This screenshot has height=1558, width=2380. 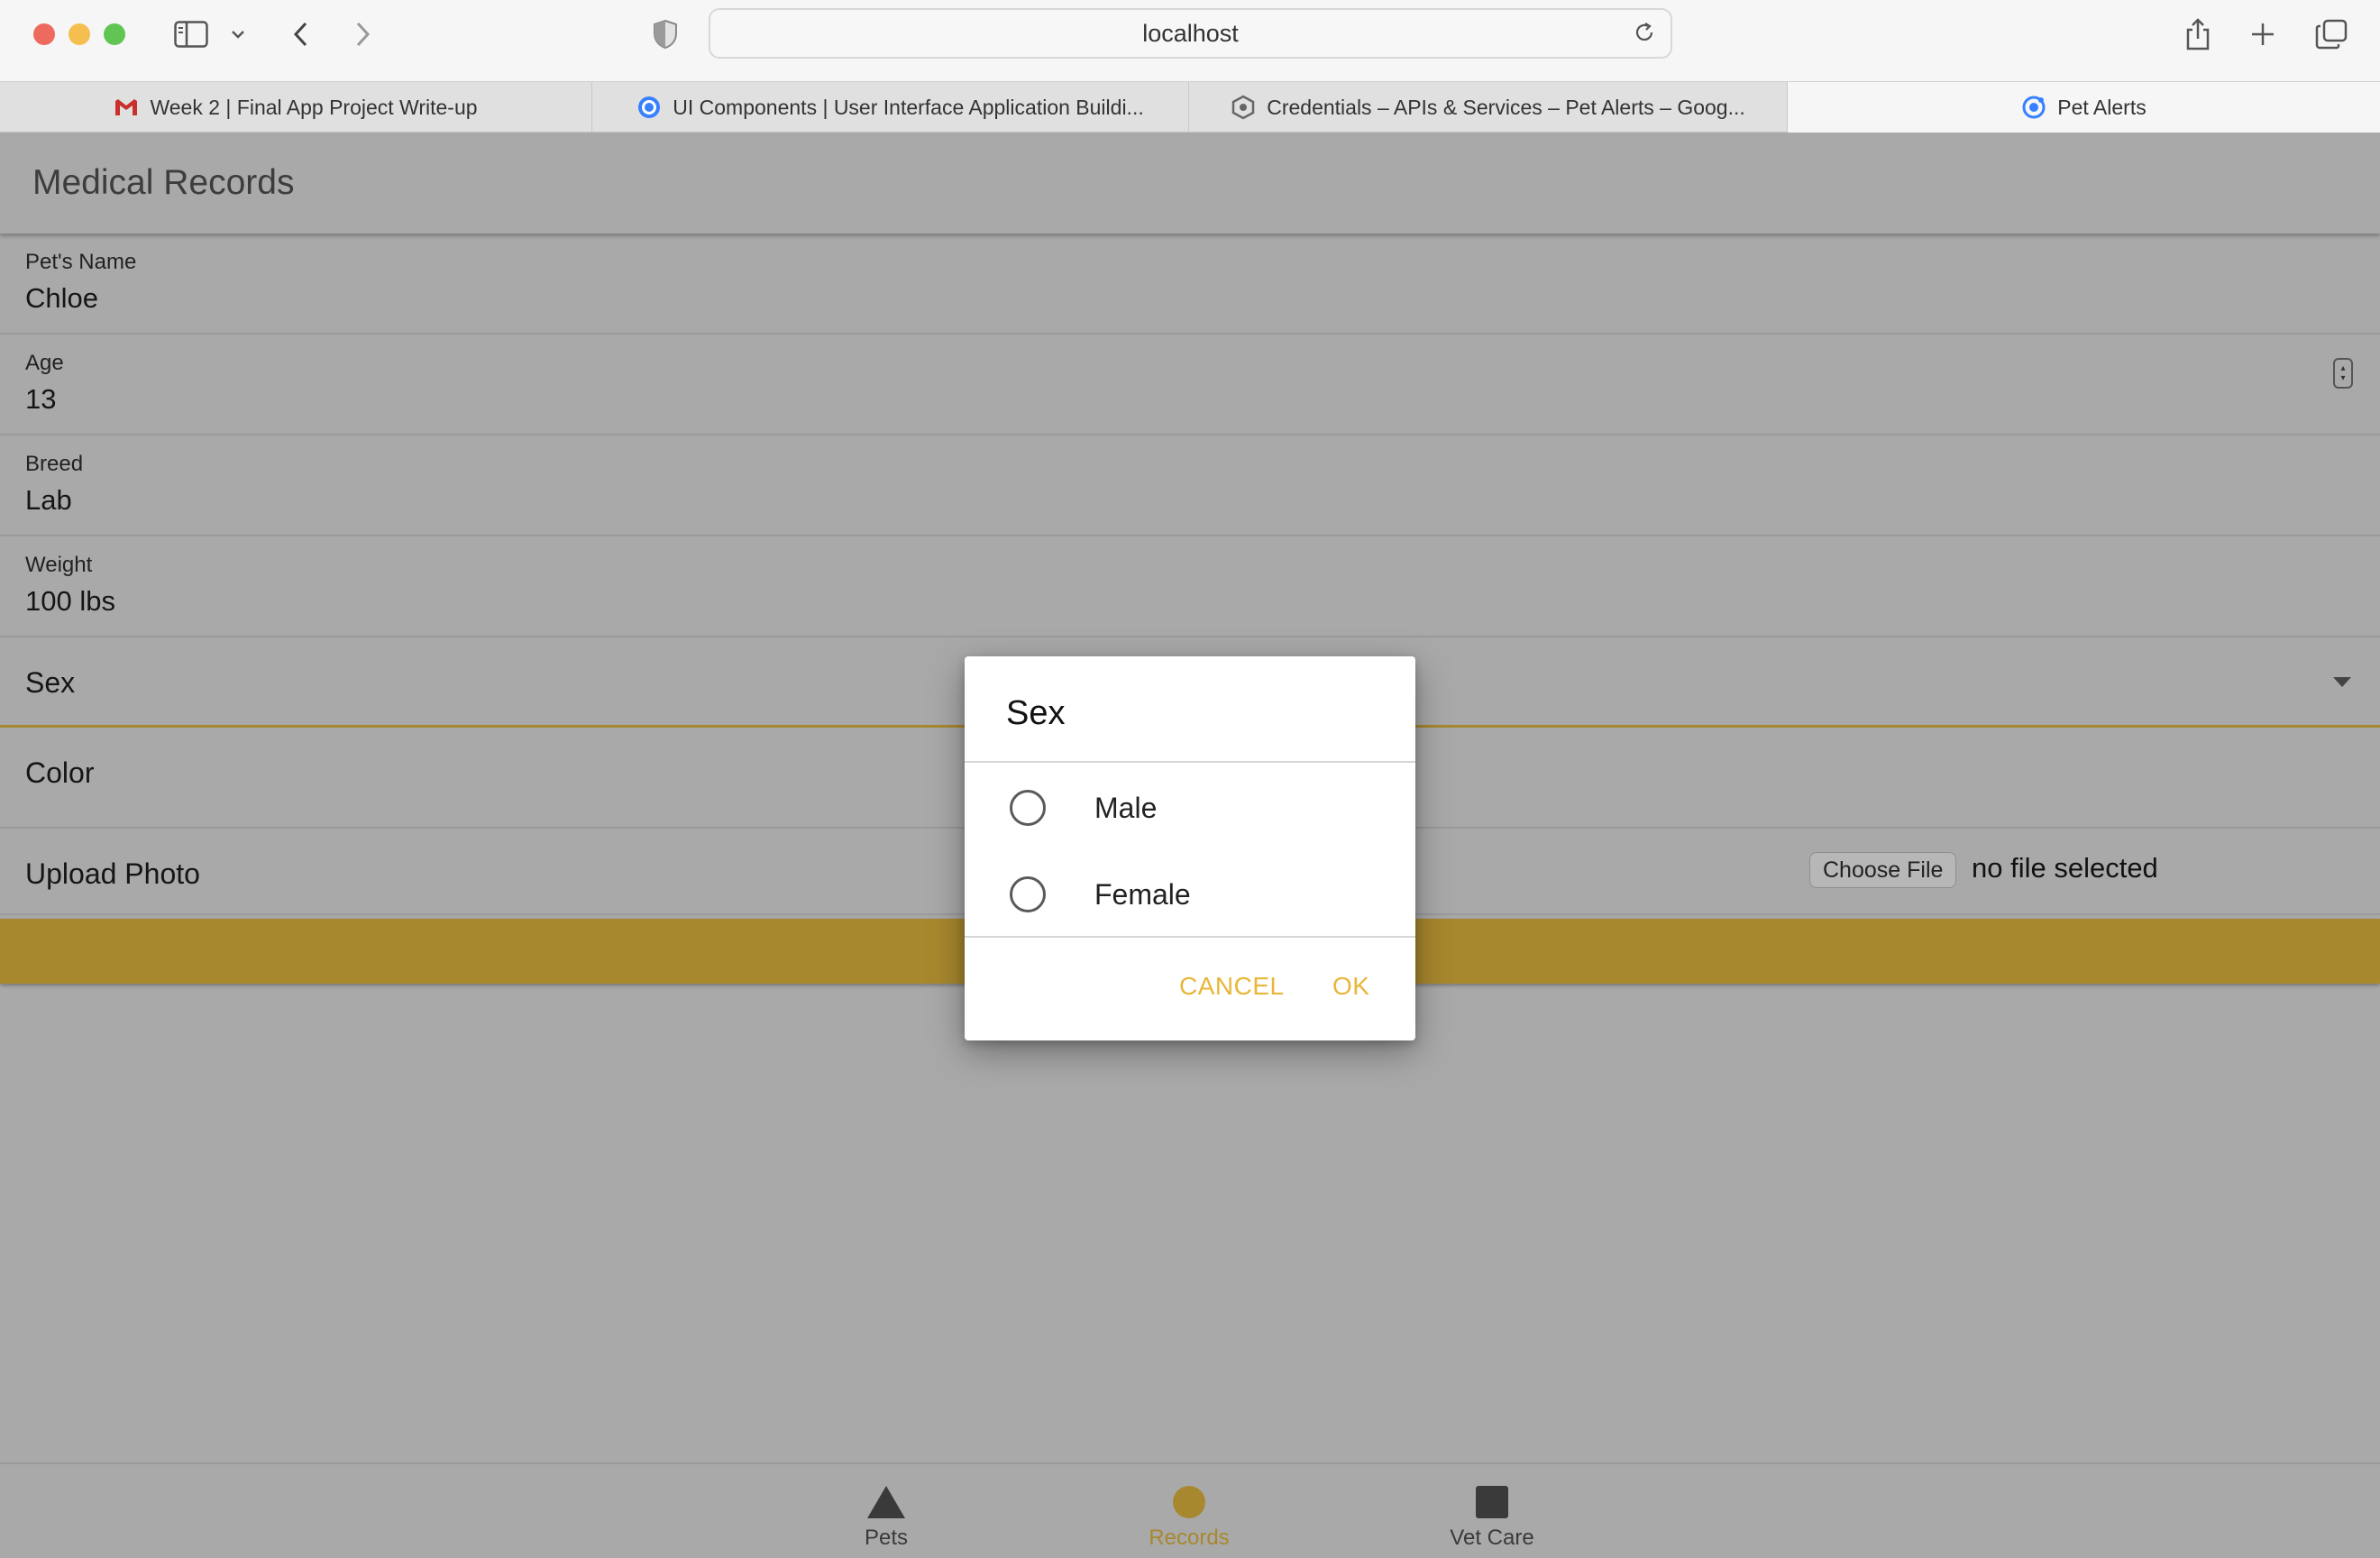 I want to click on upload-photo-label: Upload Photo, so click(x=112, y=873).